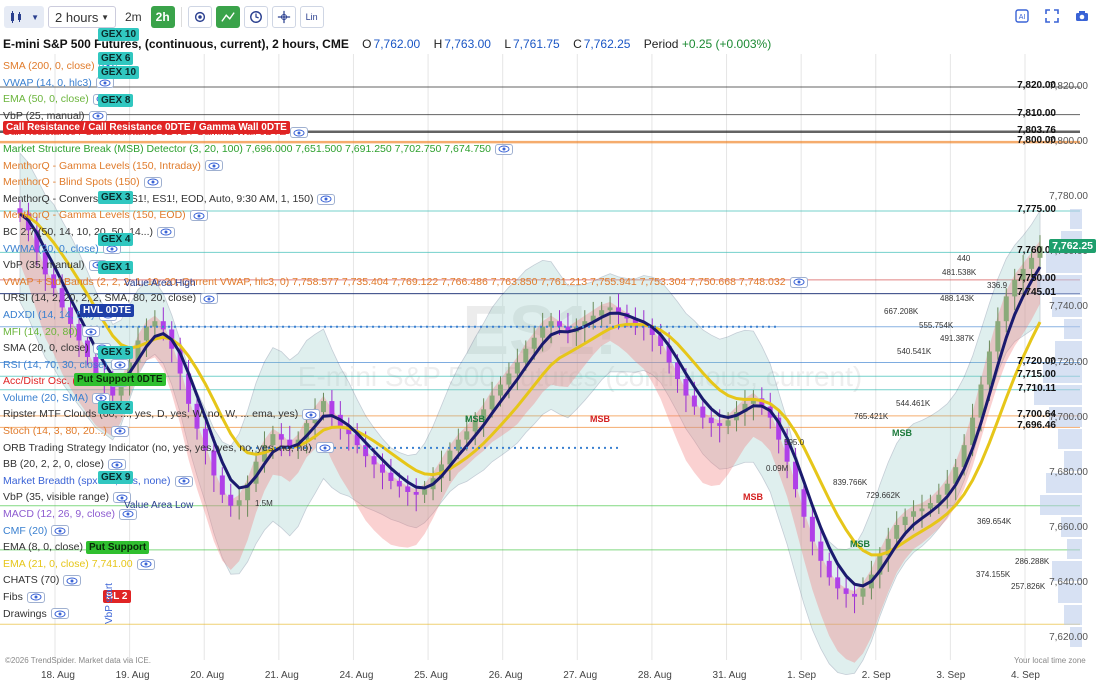  Describe the element at coordinates (107, 310) in the screenshot. I see `hvl-0dte-tag: HVL 0DTE` at that location.